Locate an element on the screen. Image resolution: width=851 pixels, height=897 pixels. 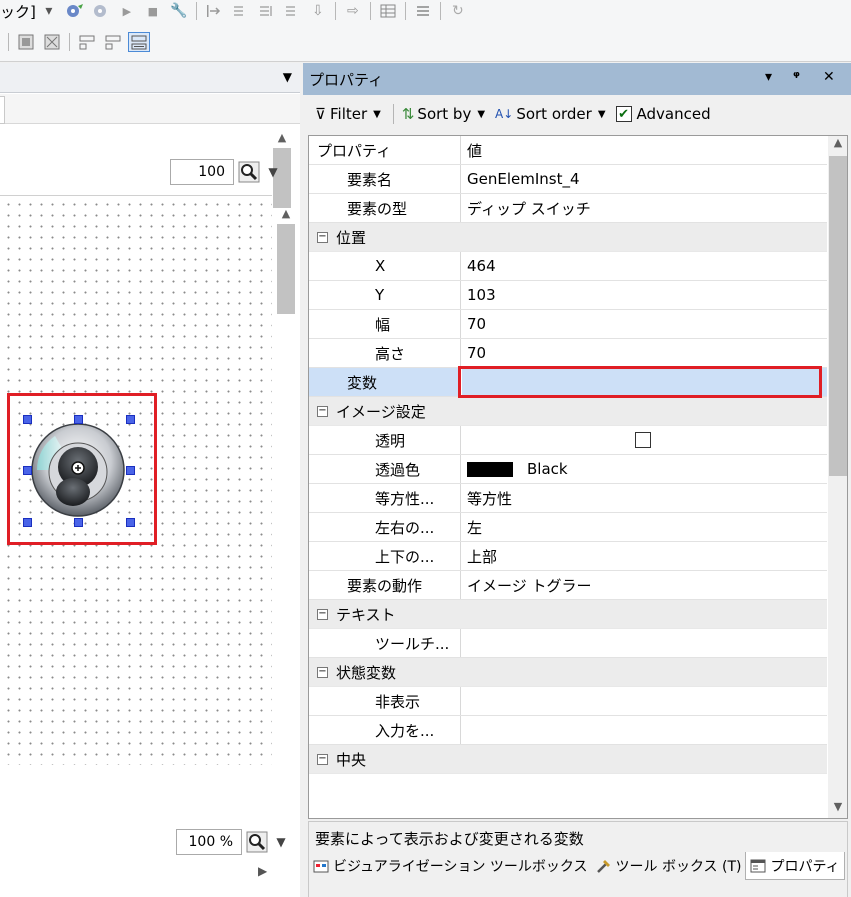
build-icon is located at coordinates (75, 11).